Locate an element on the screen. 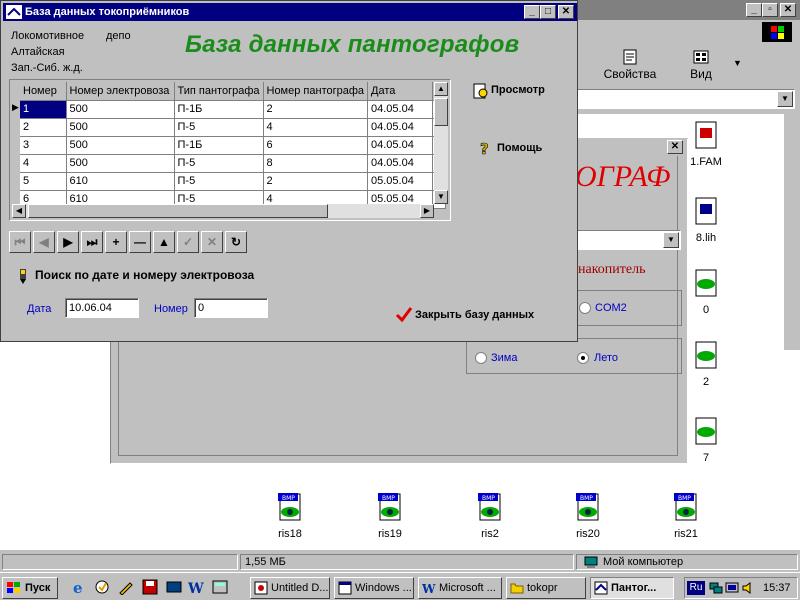 This screenshot has height=600, width=800. close-icon: ✕ is located at coordinates (788, 10).